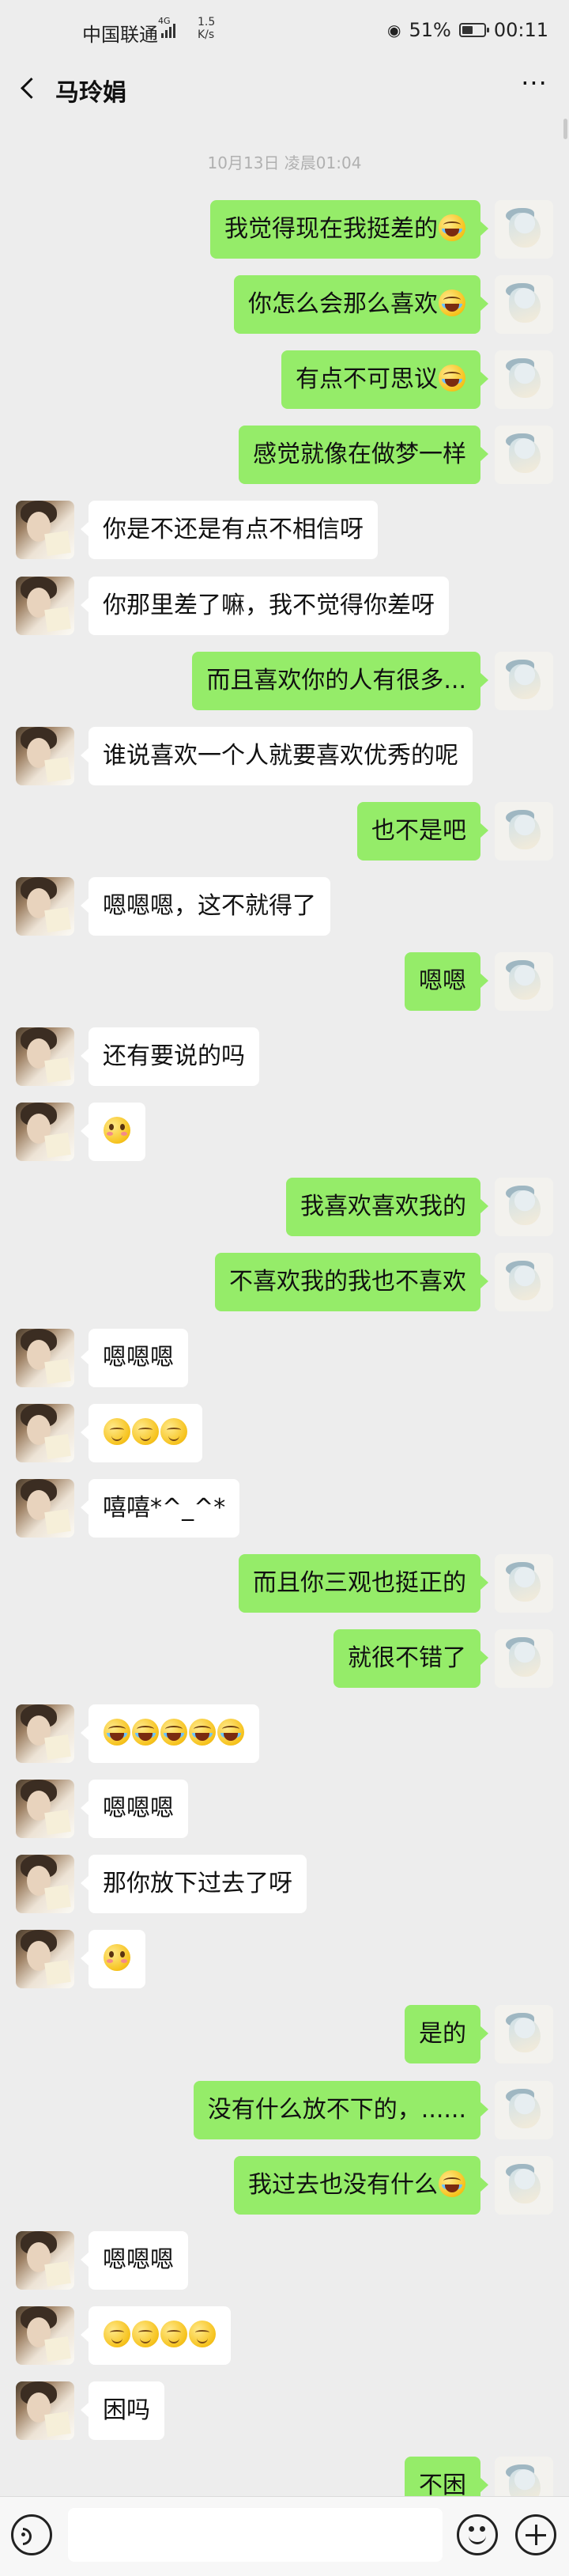  What do you see at coordinates (284, 2034) in the screenshot?
I see `sent-message: 是的` at bounding box center [284, 2034].